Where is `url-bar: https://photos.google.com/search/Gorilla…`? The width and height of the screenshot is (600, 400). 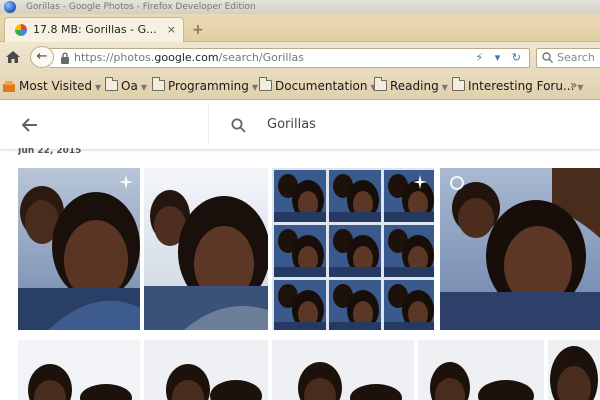 url-bar: https://photos.google.com/search/Gorilla… is located at coordinates (290, 58).